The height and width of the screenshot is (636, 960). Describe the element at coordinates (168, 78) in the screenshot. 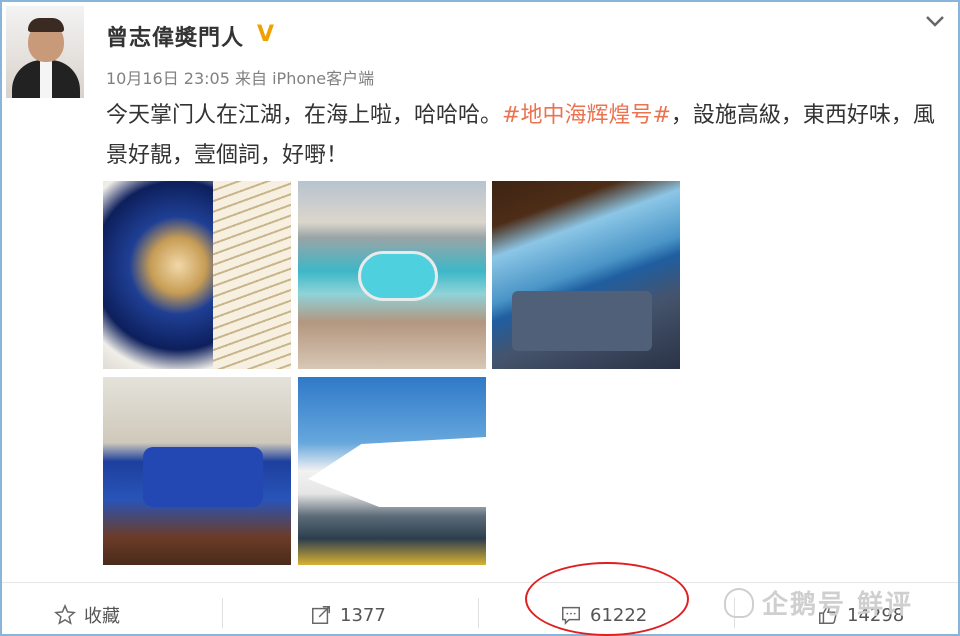

I see `post-timestamp: 10月16日 23:05` at that location.